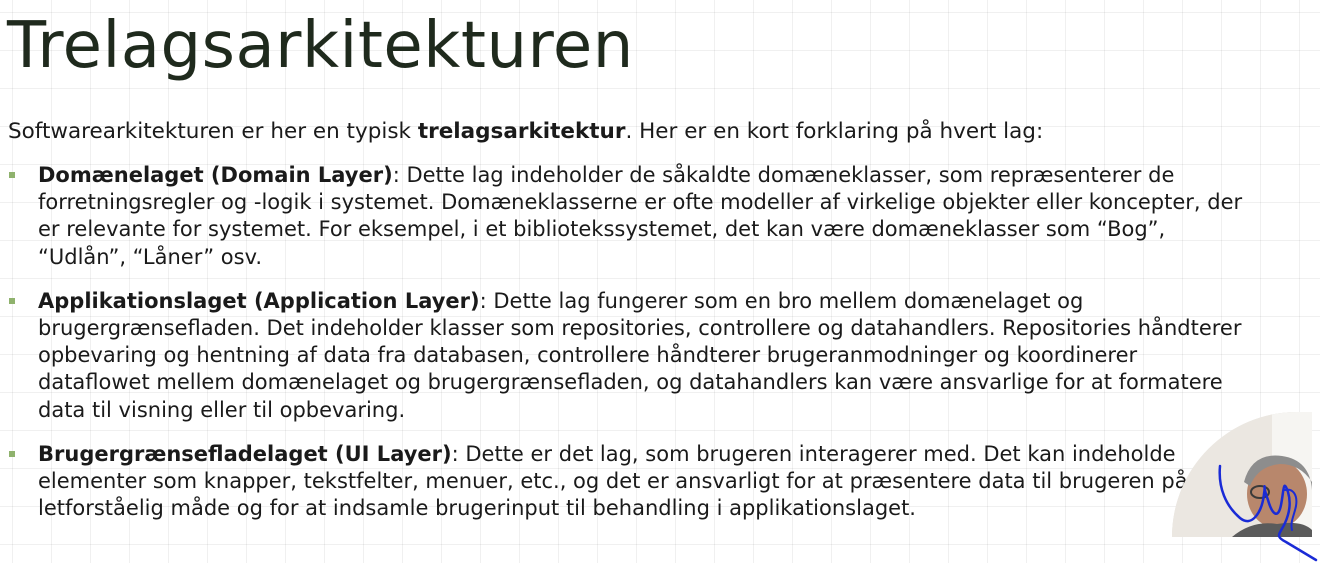 The image size is (1320, 563). Describe the element at coordinates (521, 131) in the screenshot. I see `intro-emphasis: trelagsarkitektur` at that location.